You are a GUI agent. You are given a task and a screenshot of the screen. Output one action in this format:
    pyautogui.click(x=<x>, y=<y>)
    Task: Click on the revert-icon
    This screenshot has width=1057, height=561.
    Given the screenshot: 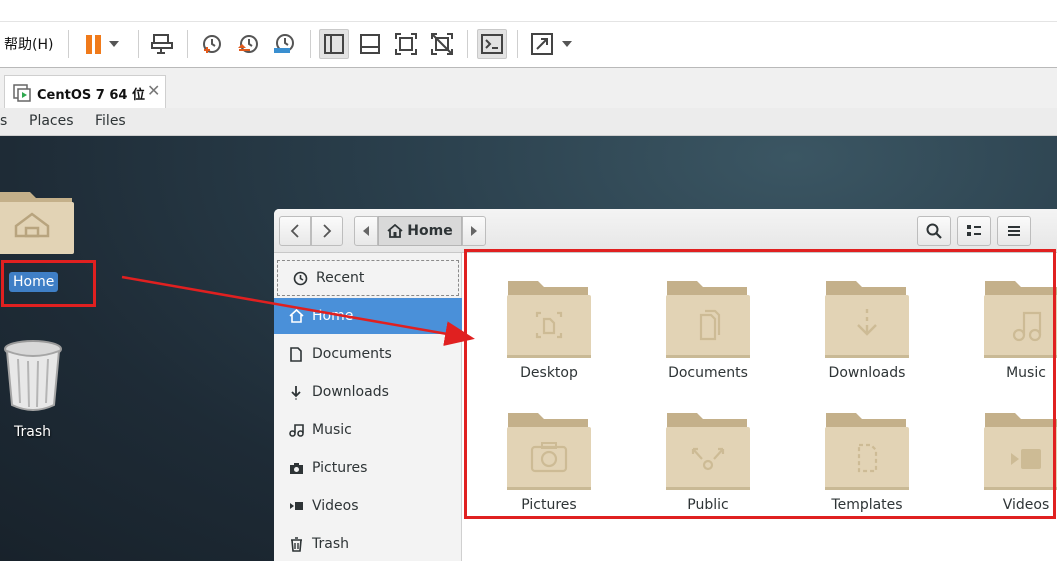 What is the action you would take?
    pyautogui.click(x=248, y=44)
    